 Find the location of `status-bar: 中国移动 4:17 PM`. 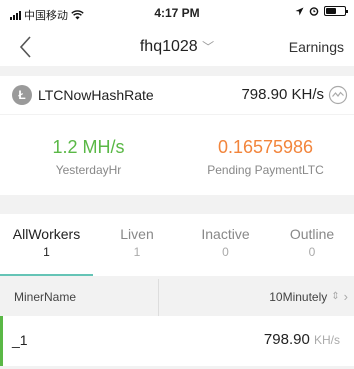

status-bar: 中国移动 4:17 PM is located at coordinates (177, 14).